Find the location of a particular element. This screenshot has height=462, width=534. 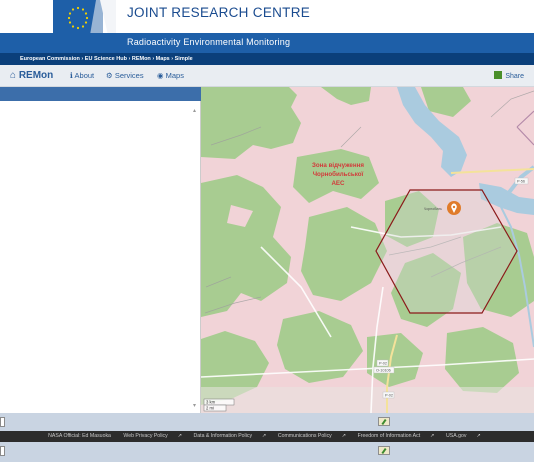

zone-label-line3: АЕС is located at coordinates (338, 183).